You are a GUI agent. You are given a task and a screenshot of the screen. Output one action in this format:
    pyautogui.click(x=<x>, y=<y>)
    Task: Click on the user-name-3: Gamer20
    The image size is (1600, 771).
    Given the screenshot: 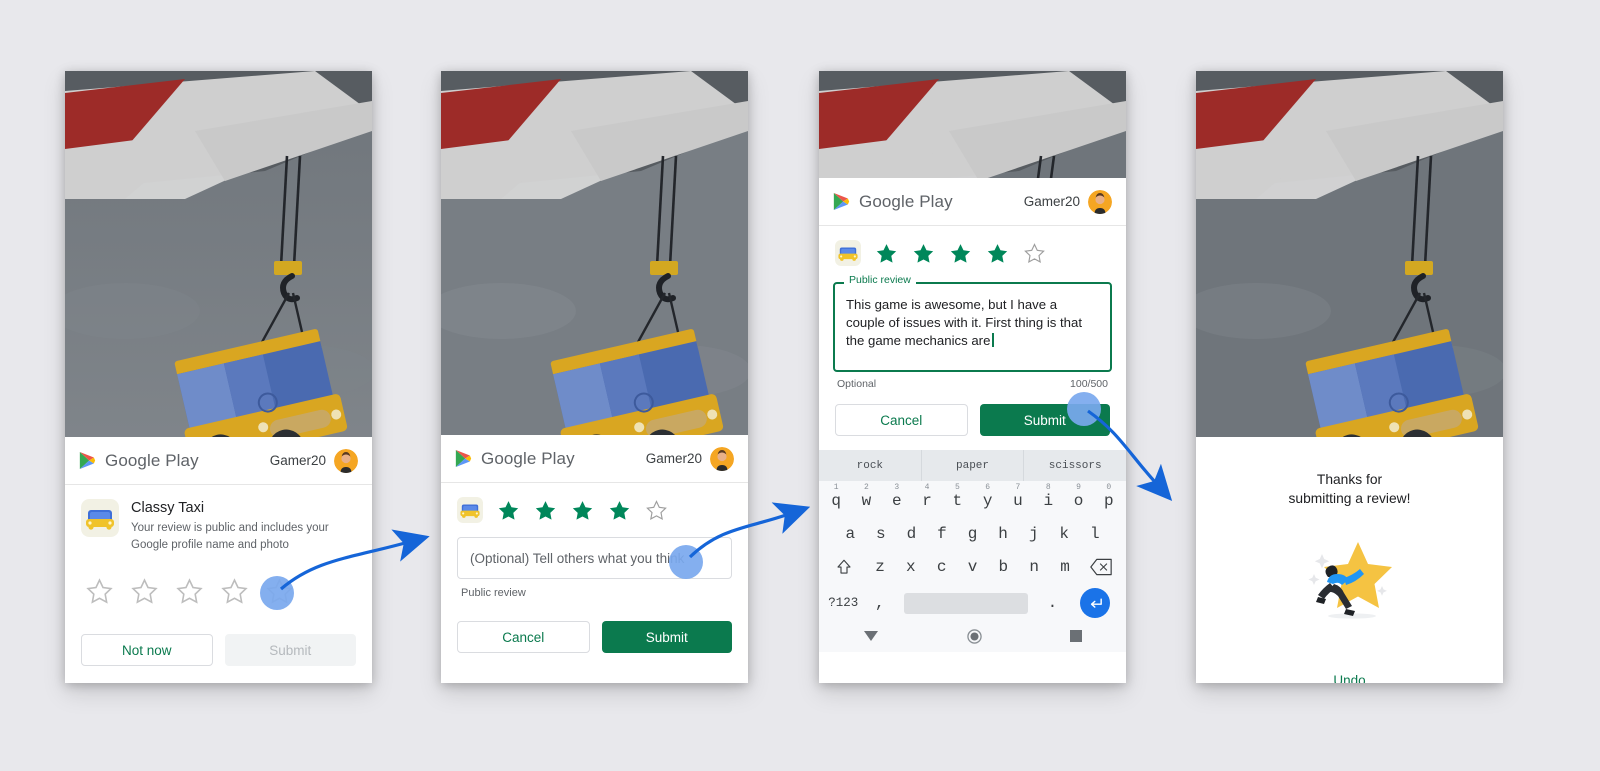 What is the action you would take?
    pyautogui.click(x=1051, y=201)
    